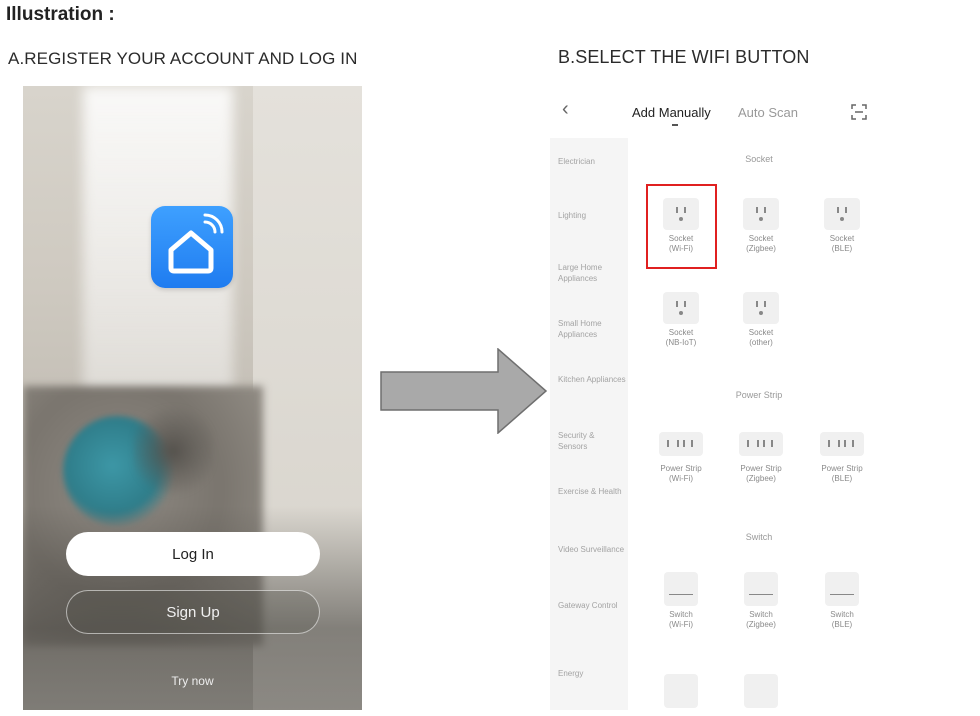 The height and width of the screenshot is (716, 980). What do you see at coordinates (592, 441) in the screenshot?
I see `sidebar-item-security: Security & Sensors` at bounding box center [592, 441].